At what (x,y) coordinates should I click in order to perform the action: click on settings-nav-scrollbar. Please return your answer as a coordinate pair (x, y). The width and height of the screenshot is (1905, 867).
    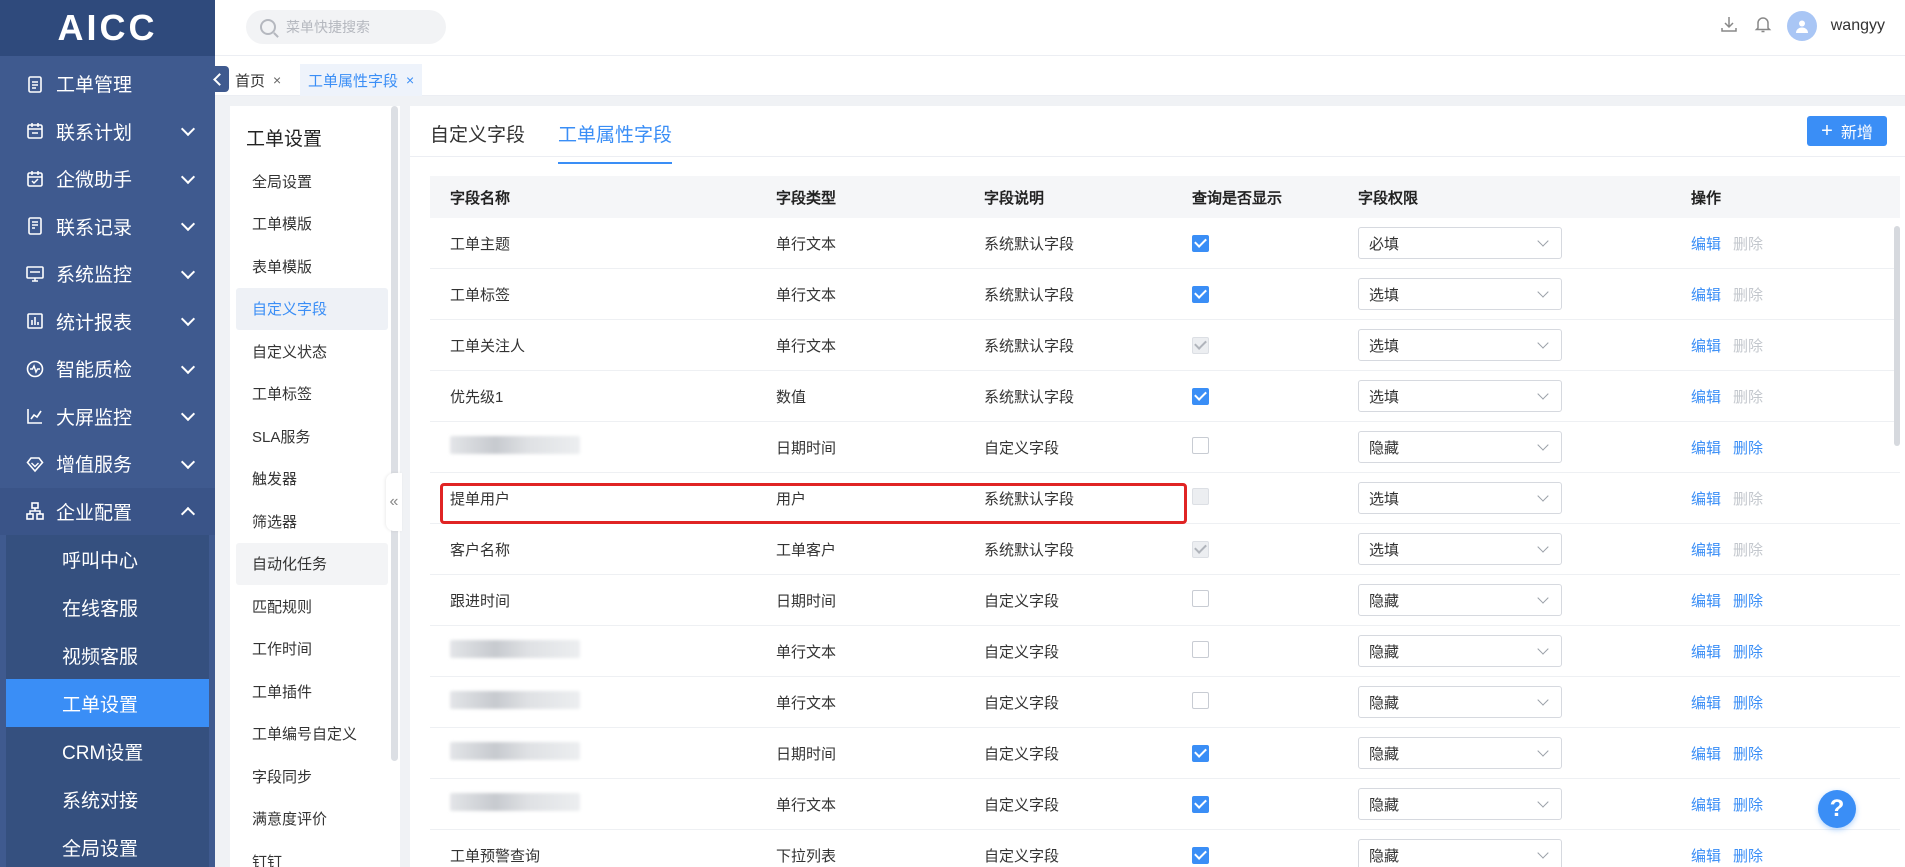
    Looking at the image, I should click on (394, 433).